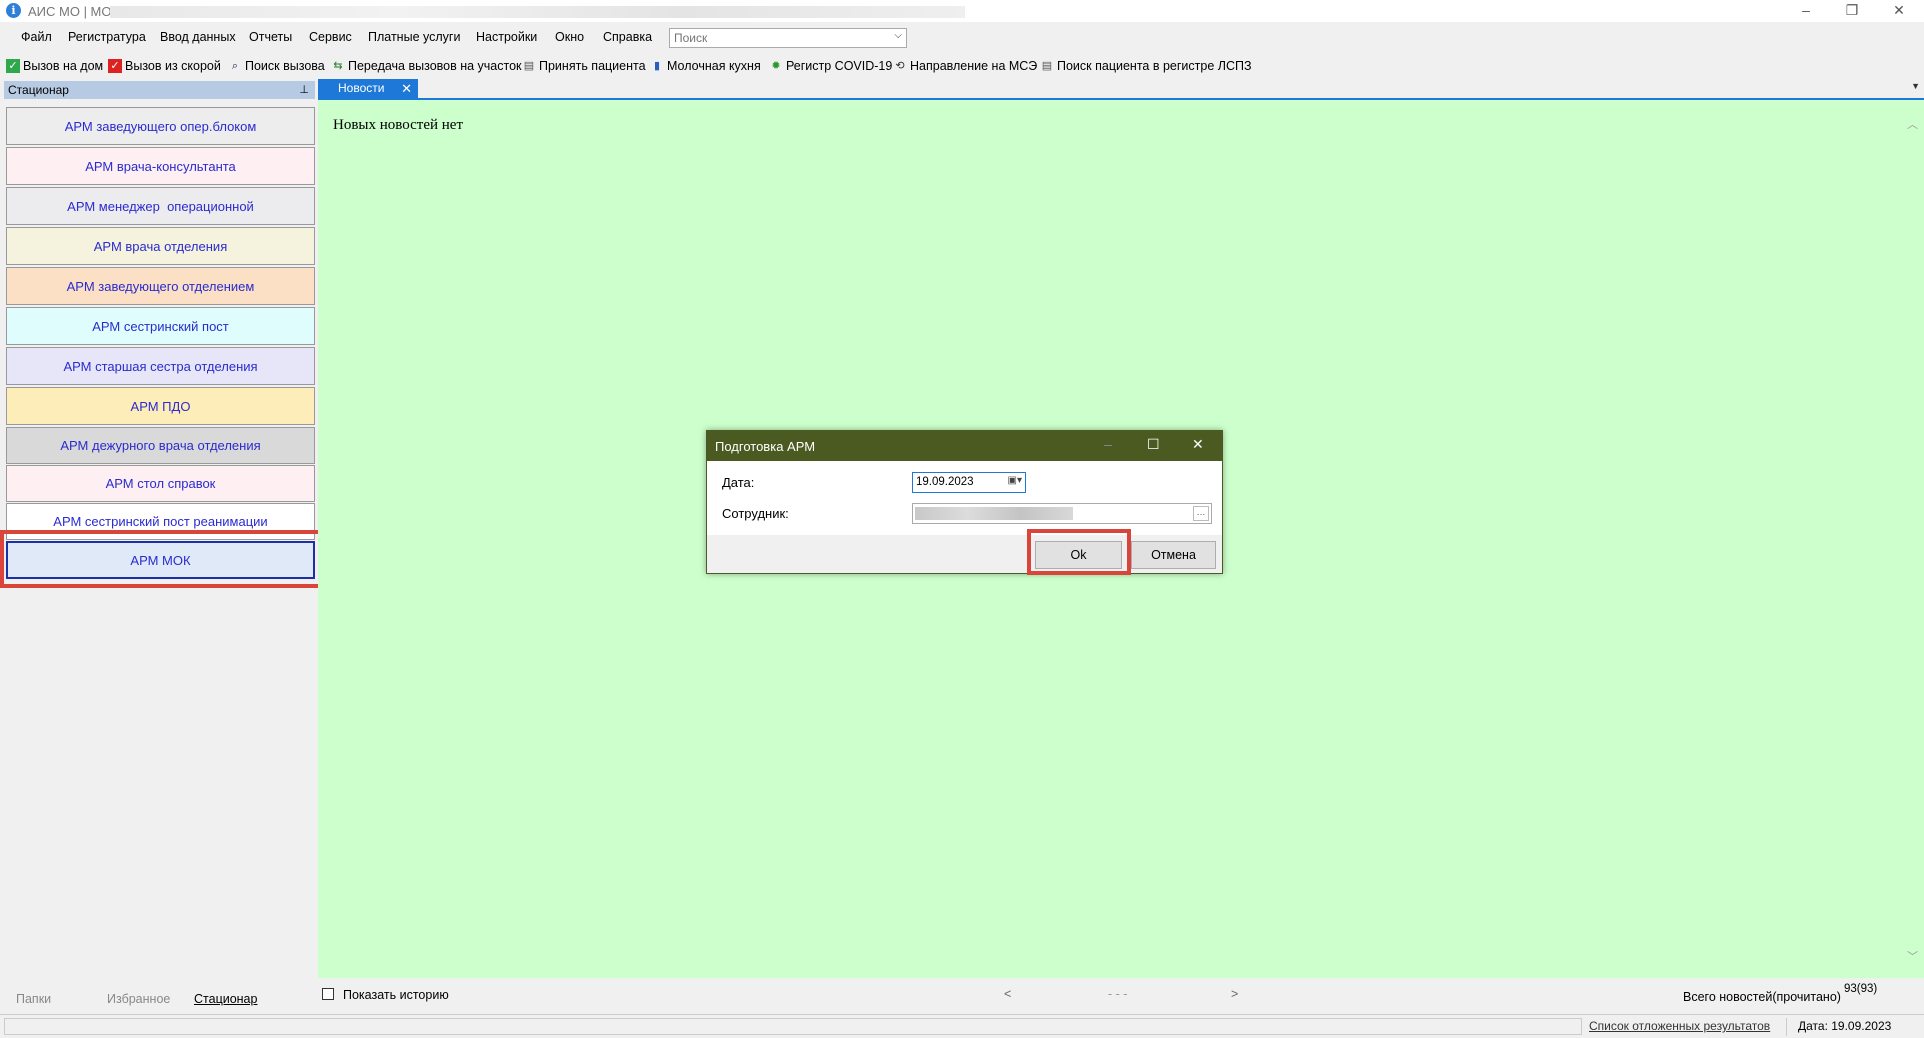  What do you see at coordinates (765, 446) in the screenshot?
I see `dialog-title: Подготовка АРМ` at bounding box center [765, 446].